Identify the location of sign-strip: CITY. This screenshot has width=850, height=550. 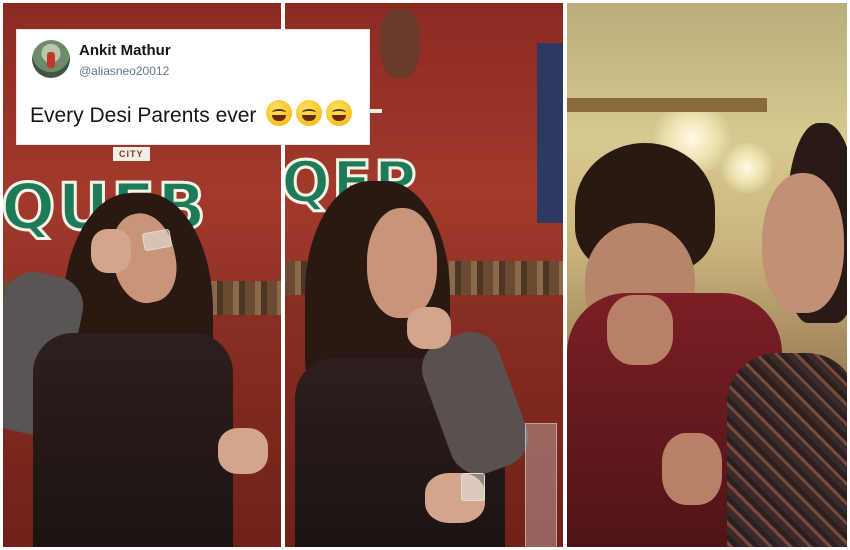
(131, 154).